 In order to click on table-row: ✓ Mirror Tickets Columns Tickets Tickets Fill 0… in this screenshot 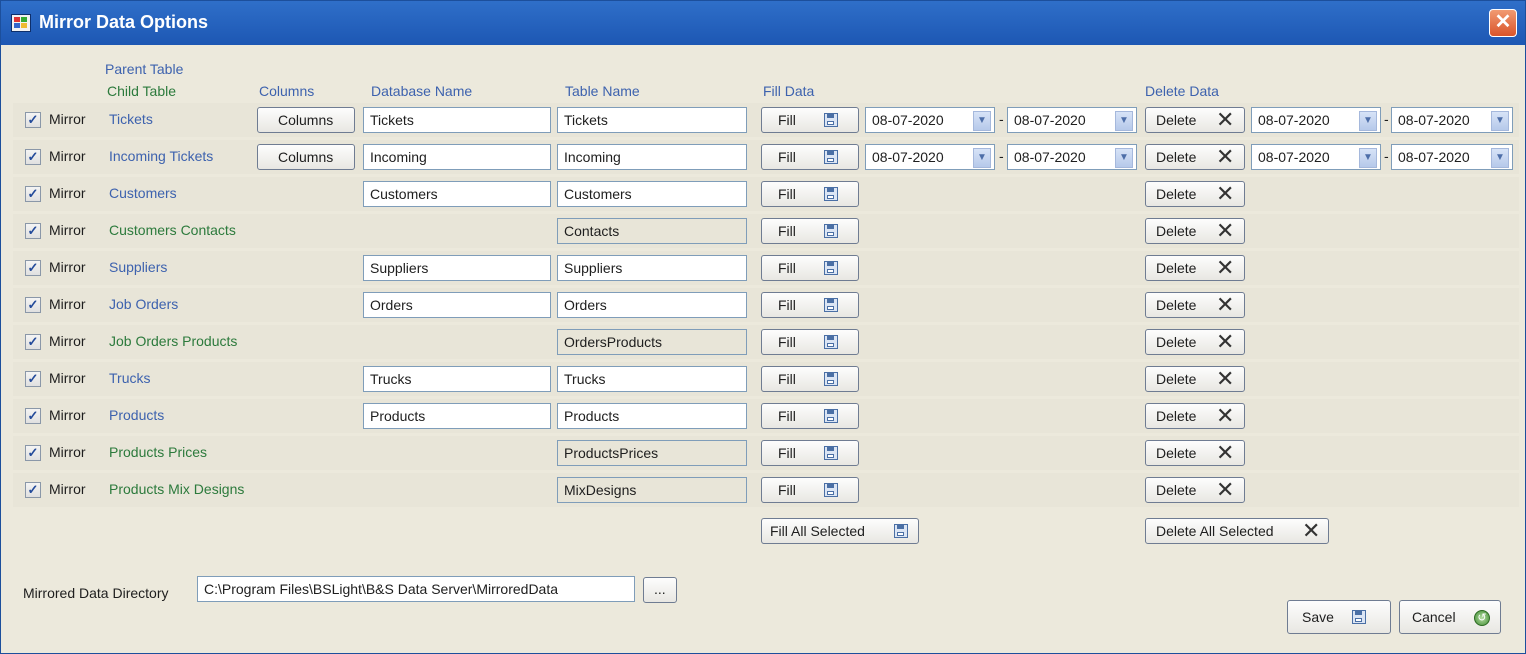, I will do `click(766, 120)`.